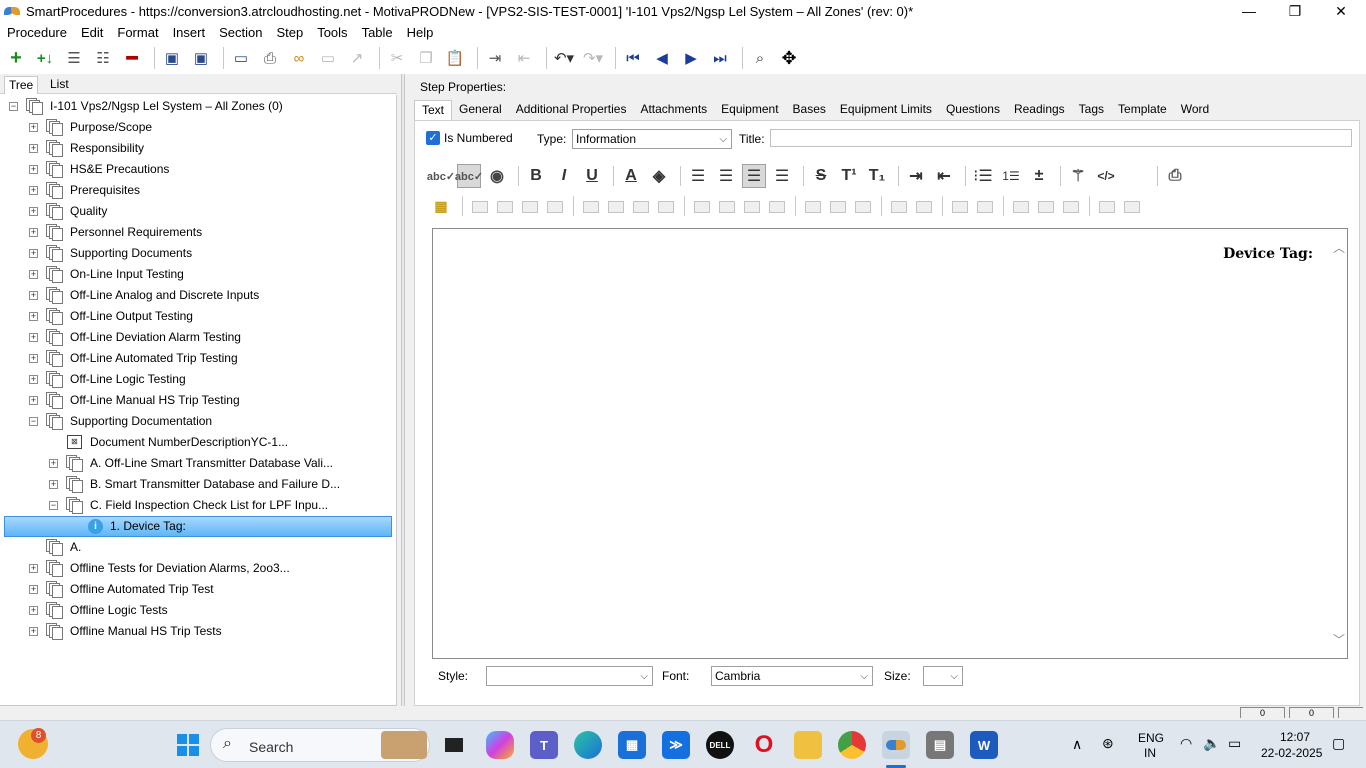 This screenshot has height=768, width=1366. I want to click on highlight-color-icon: ◈, so click(659, 176).